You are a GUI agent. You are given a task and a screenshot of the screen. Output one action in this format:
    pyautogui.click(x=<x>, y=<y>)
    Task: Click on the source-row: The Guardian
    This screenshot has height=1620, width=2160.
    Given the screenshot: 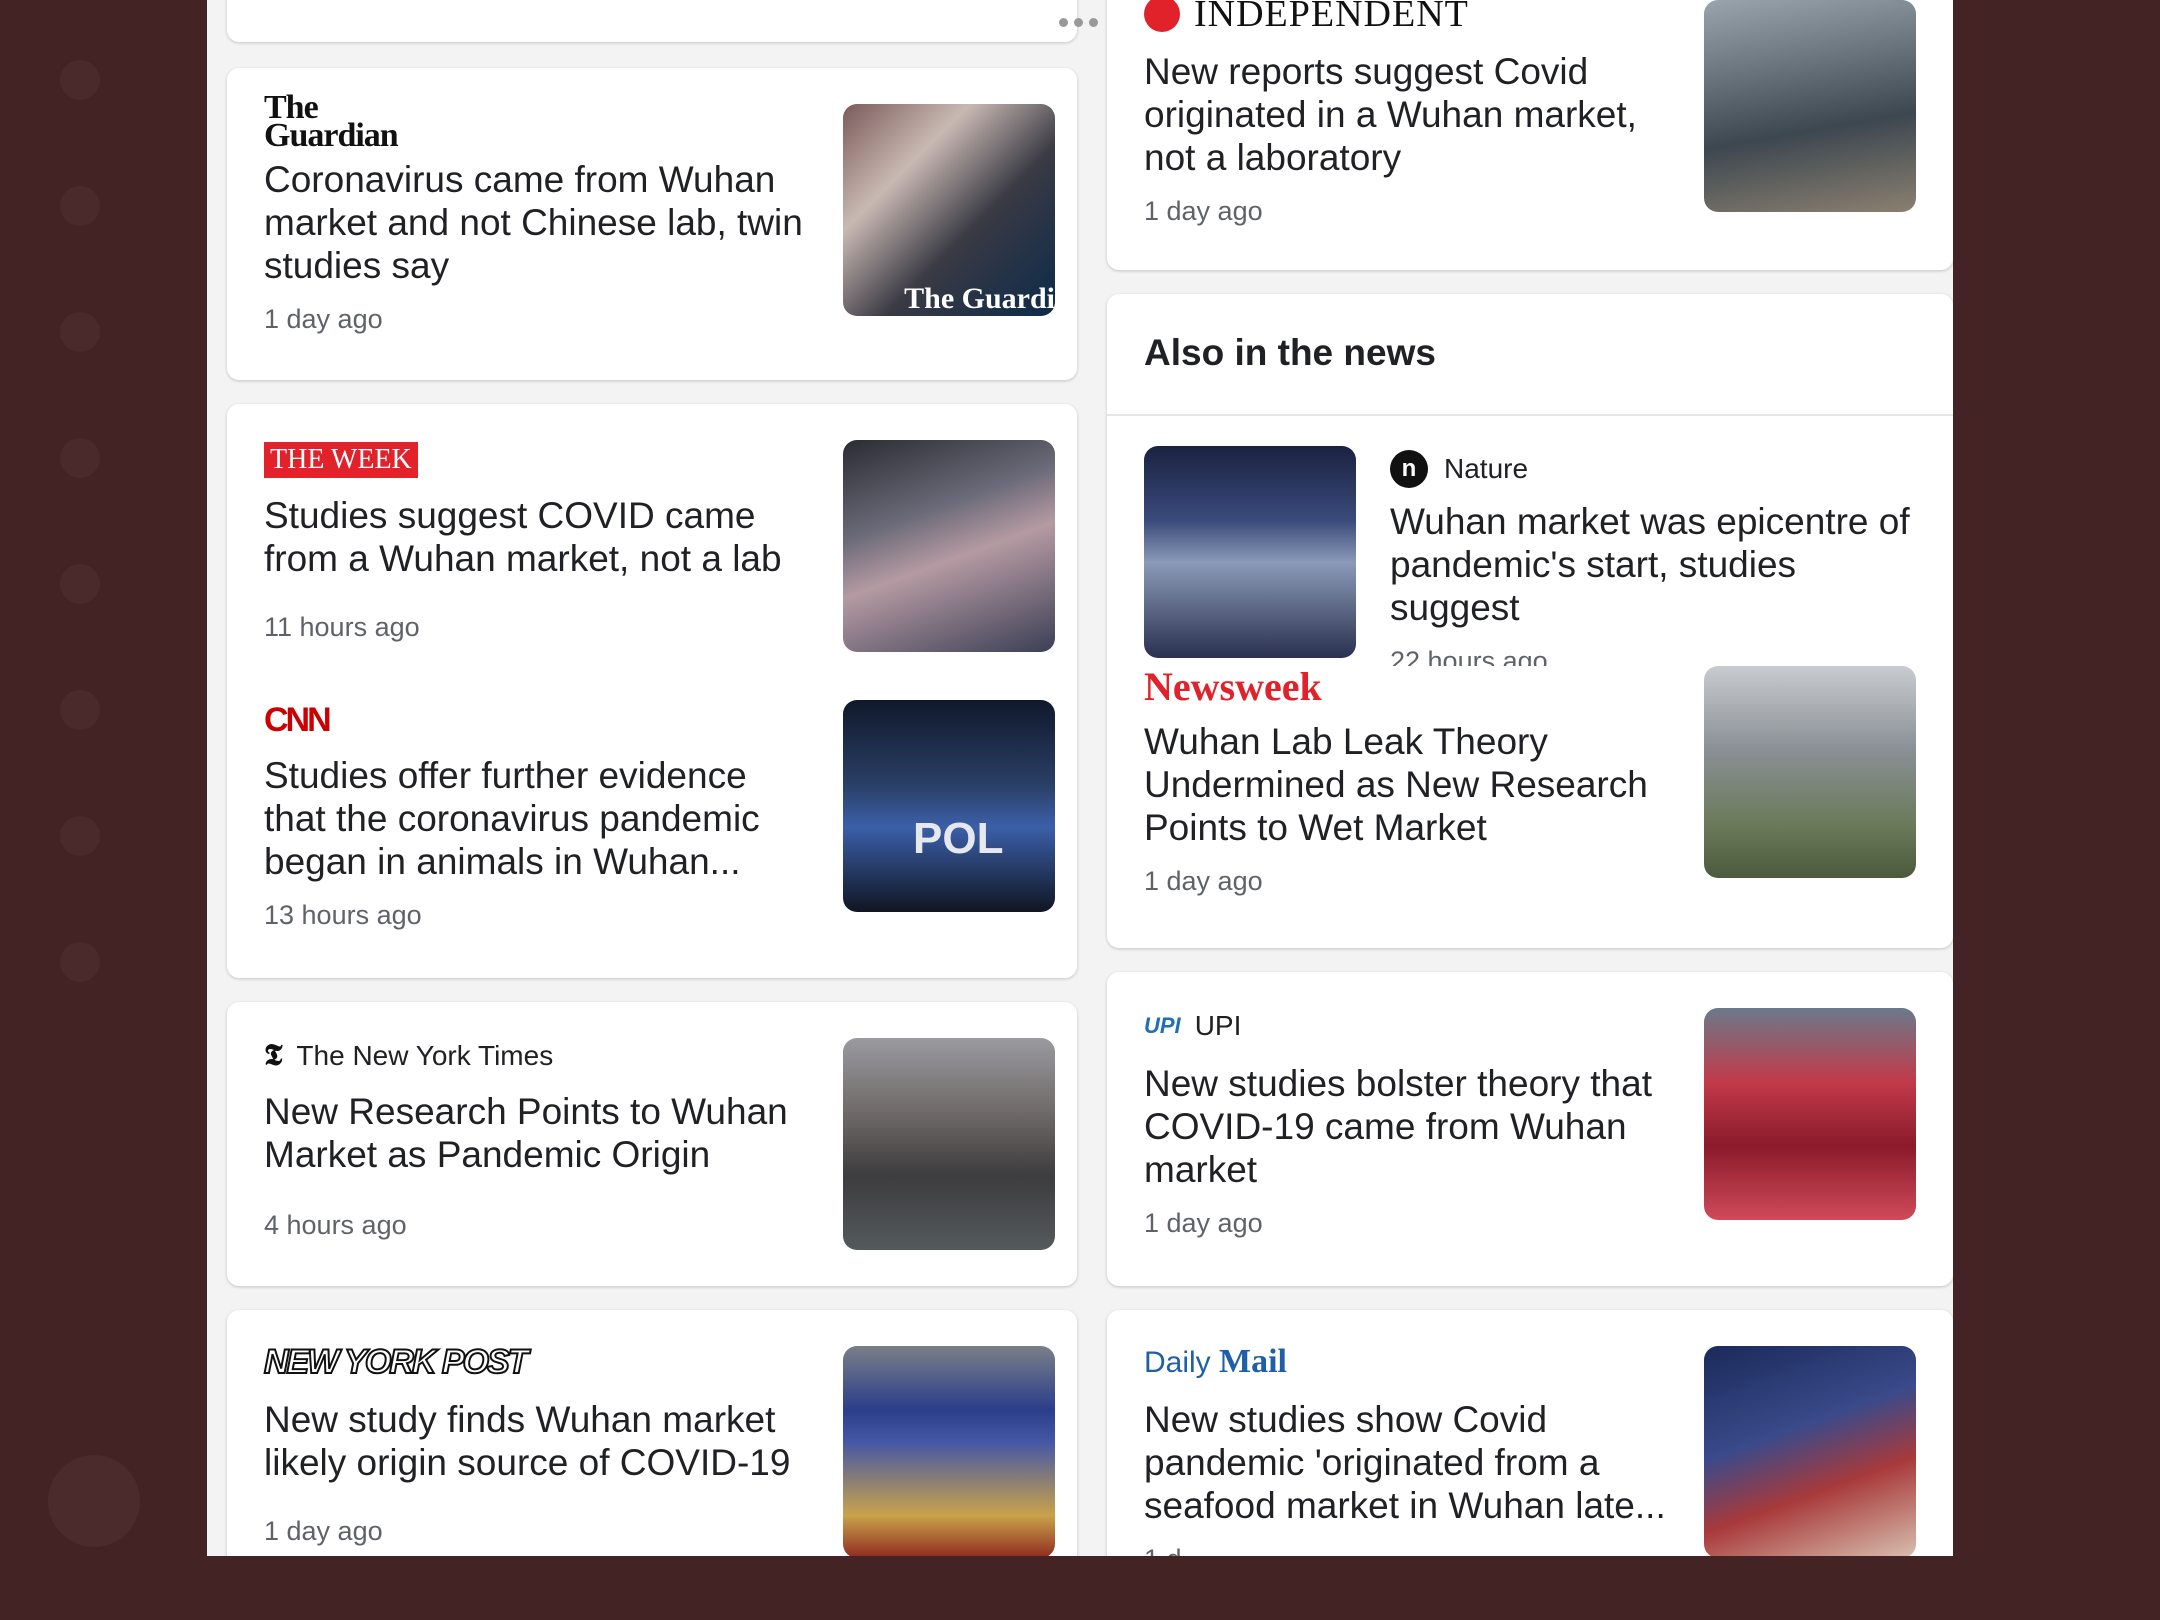 What is the action you would take?
    pyautogui.click(x=331, y=122)
    